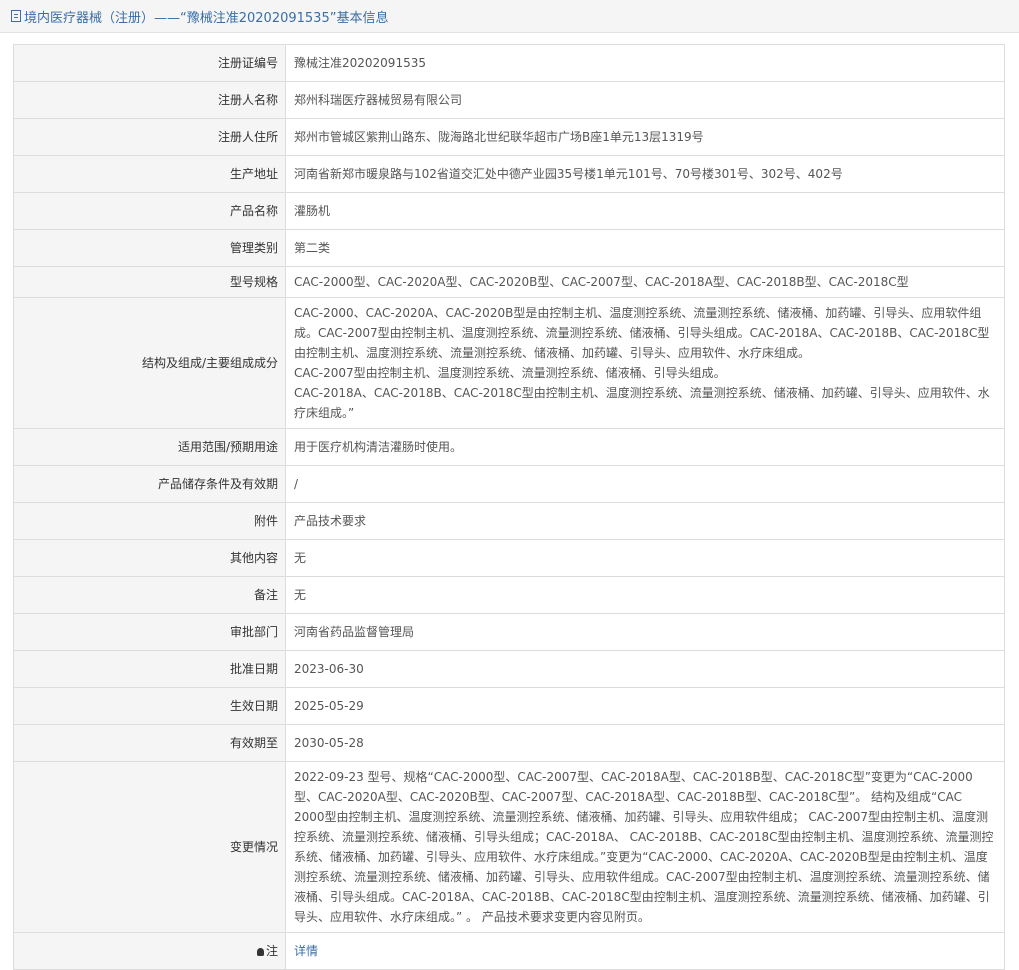 The height and width of the screenshot is (970, 1019). What do you see at coordinates (149, 174) in the screenshot?
I see `field-label: 生产地址` at bounding box center [149, 174].